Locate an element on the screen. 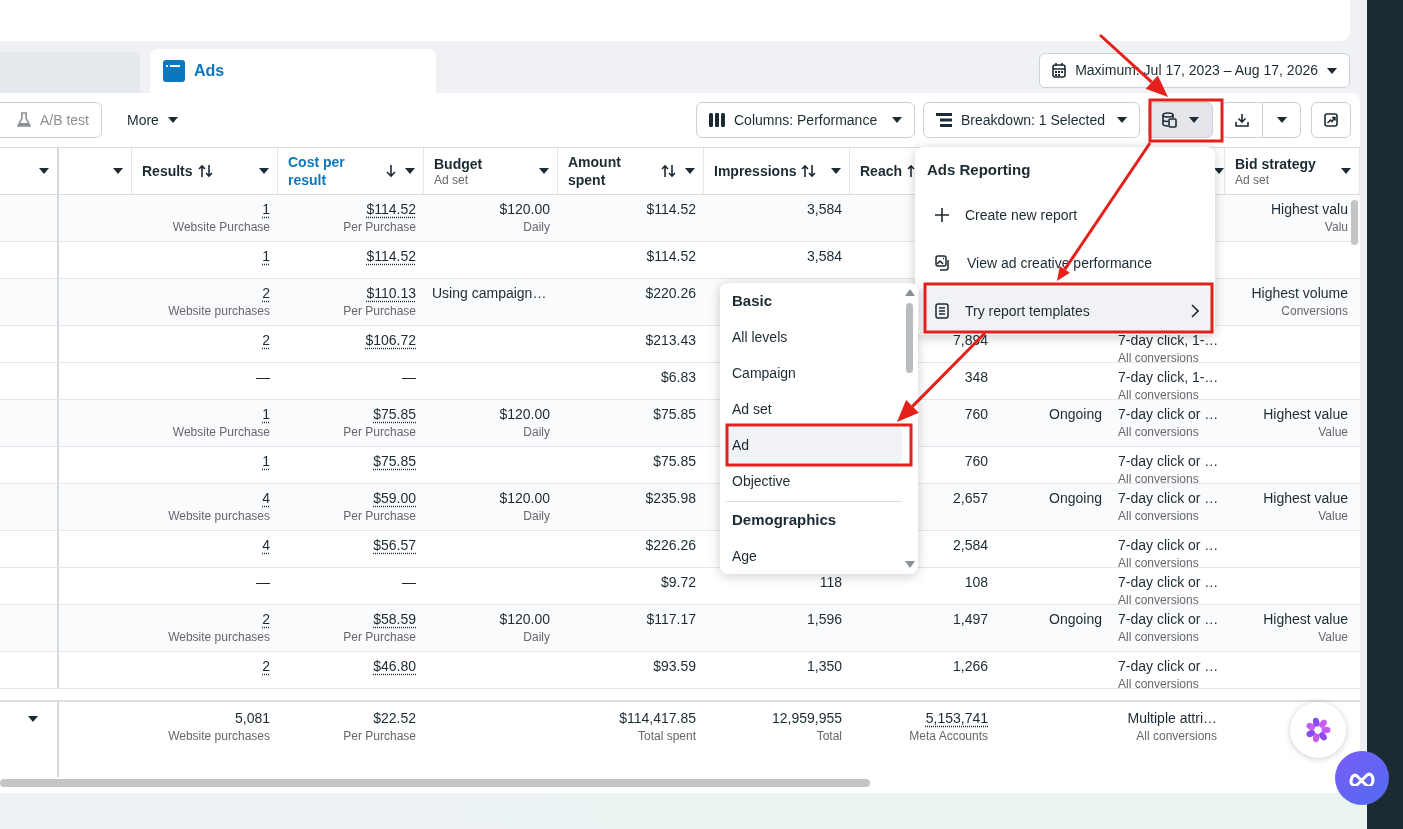 Image resolution: width=1403 pixels, height=829 pixels. cell-value: $110.13 is located at coordinates (391, 293).